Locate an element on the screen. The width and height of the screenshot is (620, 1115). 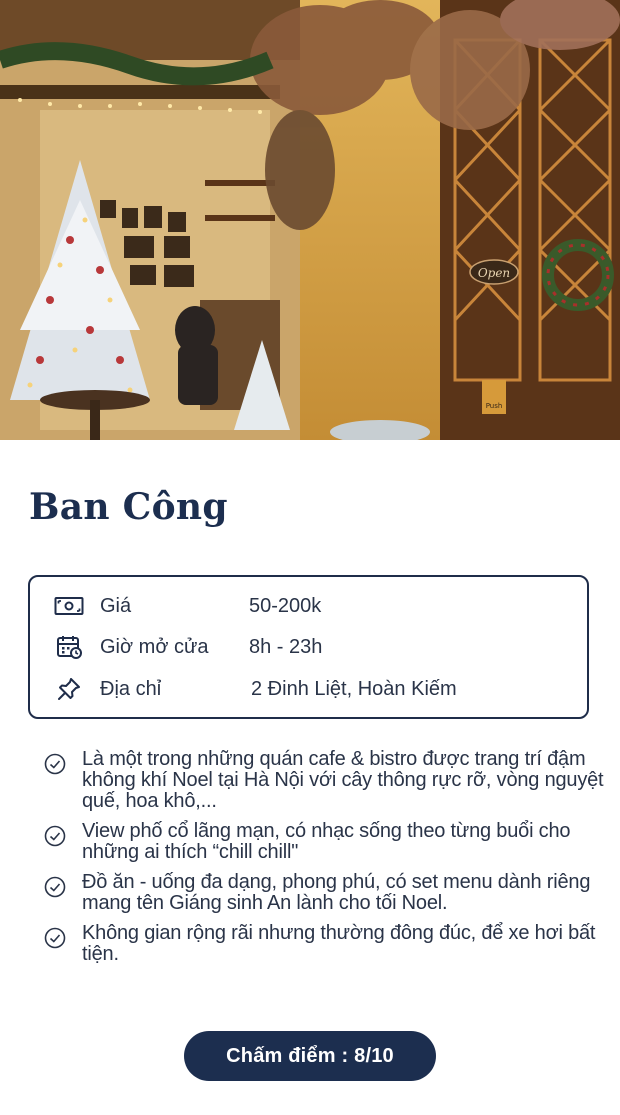
pin-icon is located at coordinates (69, 689).